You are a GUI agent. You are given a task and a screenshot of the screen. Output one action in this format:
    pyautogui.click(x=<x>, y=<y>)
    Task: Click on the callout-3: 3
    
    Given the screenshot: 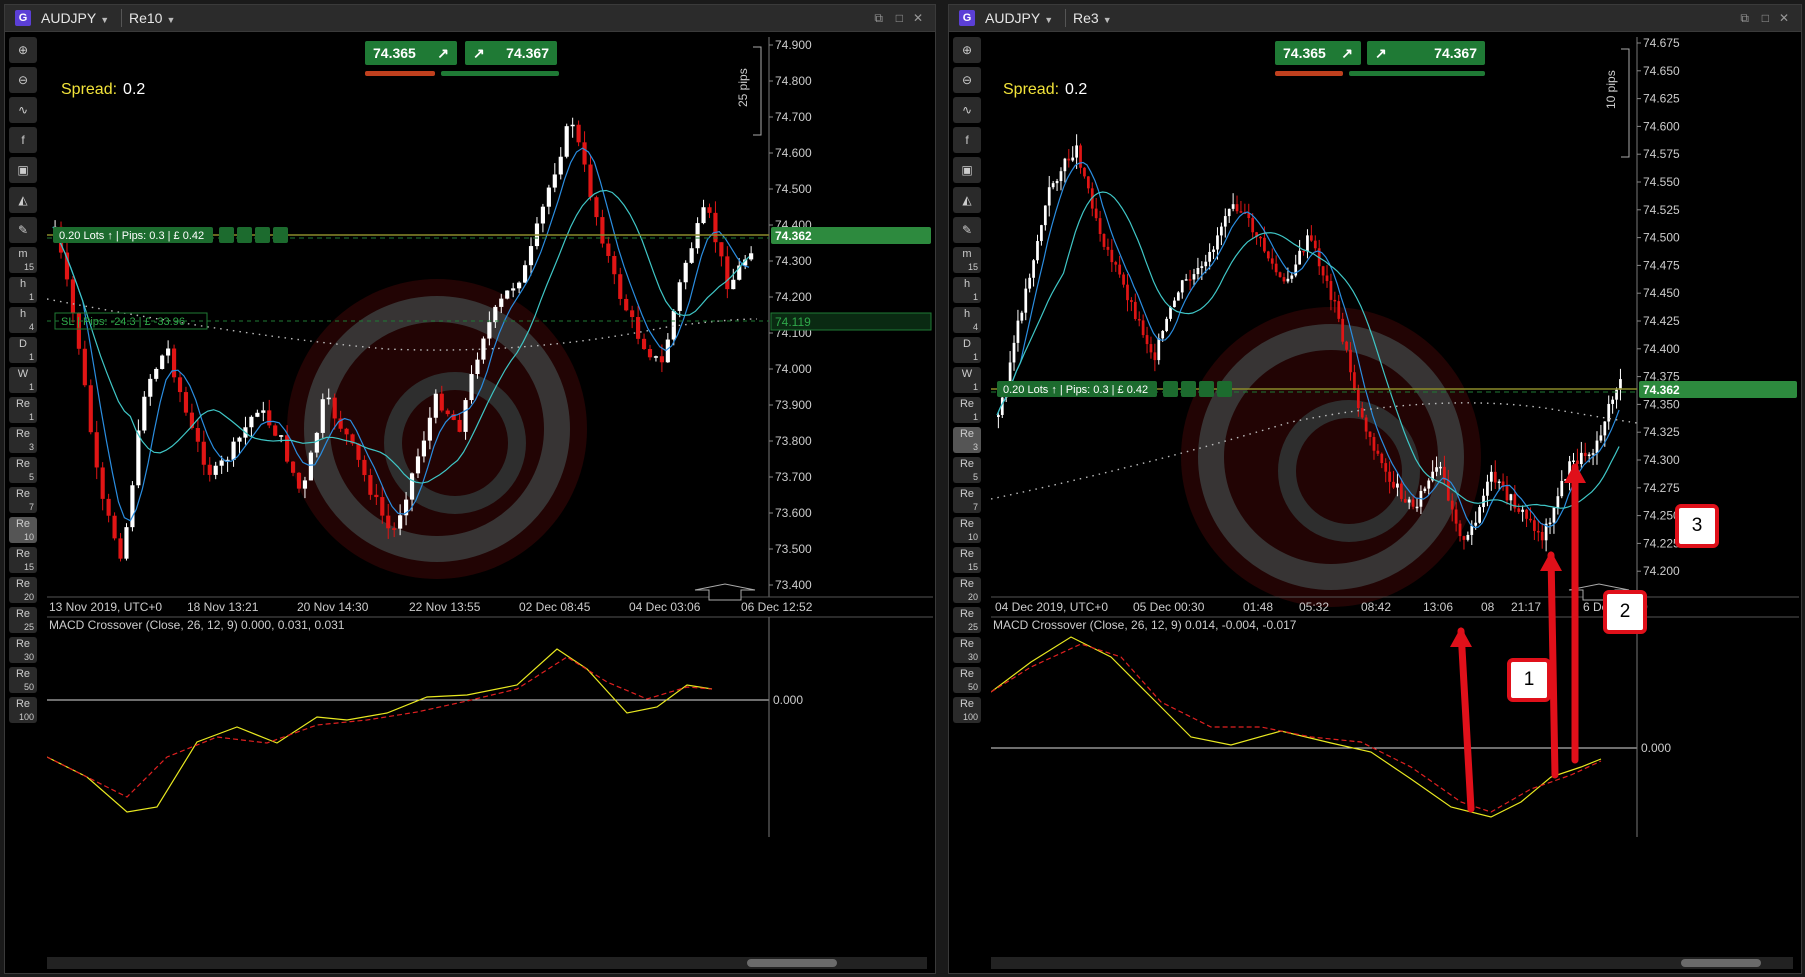 What is the action you would take?
    pyautogui.click(x=1697, y=526)
    